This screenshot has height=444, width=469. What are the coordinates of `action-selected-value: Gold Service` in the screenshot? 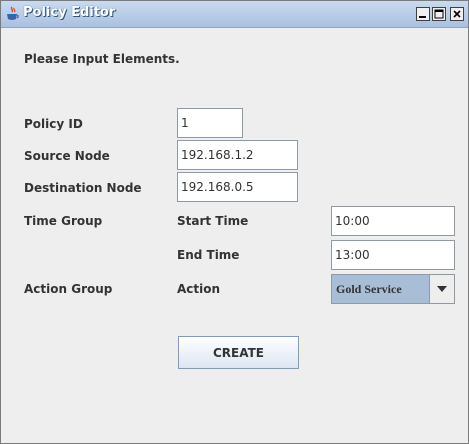 It's located at (369, 289).